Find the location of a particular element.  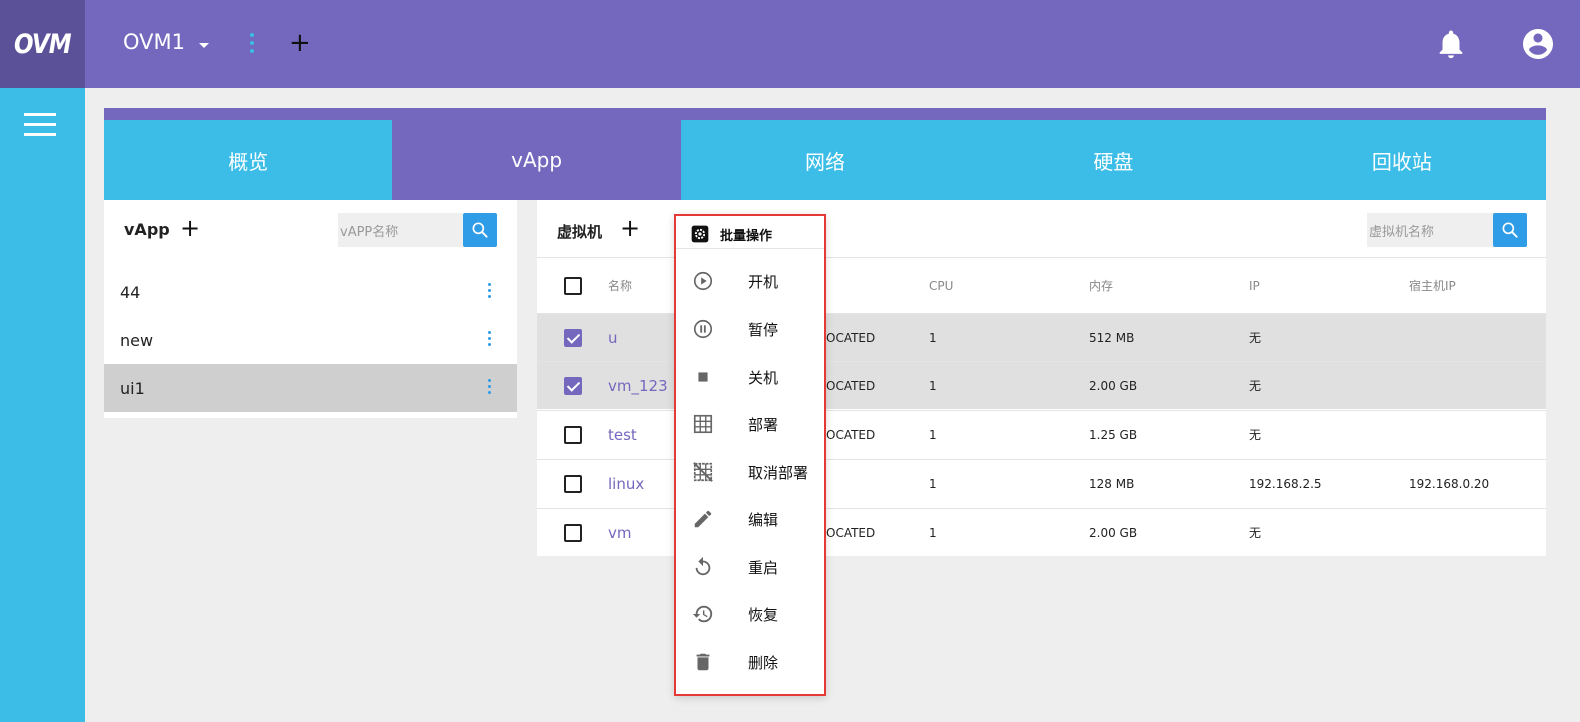

pause-circle-icon is located at coordinates (703, 329).